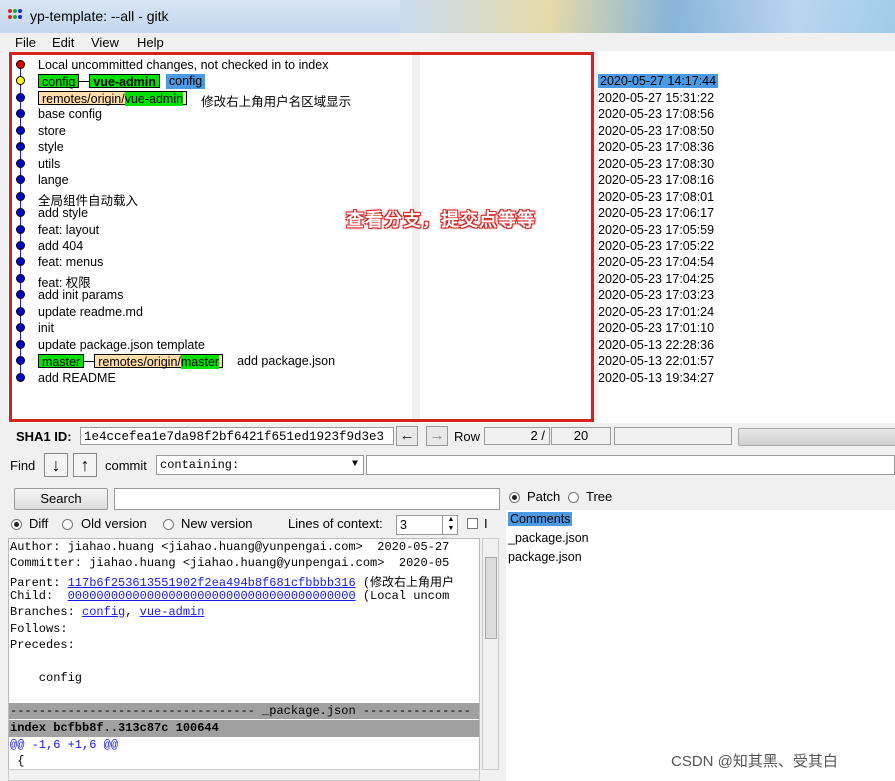 This screenshot has height=781, width=895. What do you see at coordinates (46, 678) in the screenshot?
I see `diff-message: config` at bounding box center [46, 678].